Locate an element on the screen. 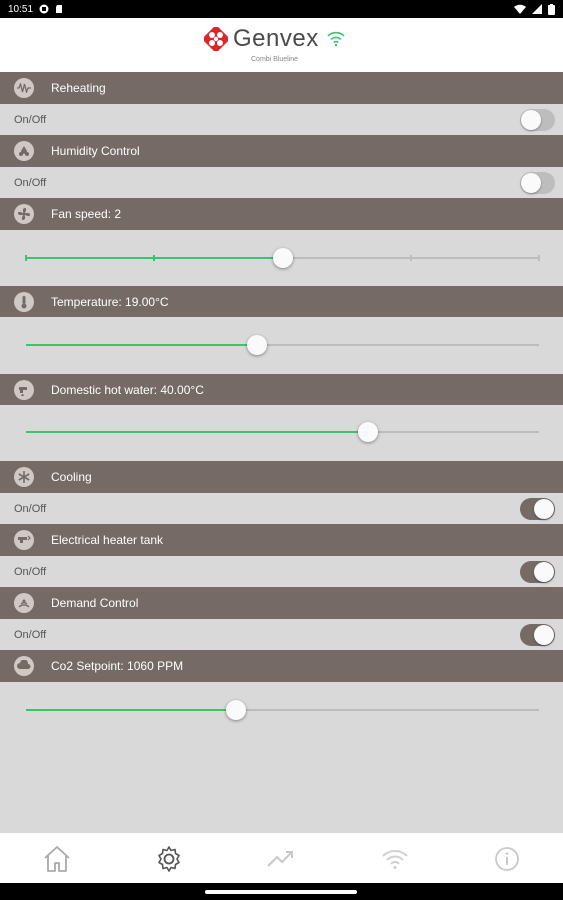 The width and height of the screenshot is (563, 900). co2-icon is located at coordinates (24, 666).